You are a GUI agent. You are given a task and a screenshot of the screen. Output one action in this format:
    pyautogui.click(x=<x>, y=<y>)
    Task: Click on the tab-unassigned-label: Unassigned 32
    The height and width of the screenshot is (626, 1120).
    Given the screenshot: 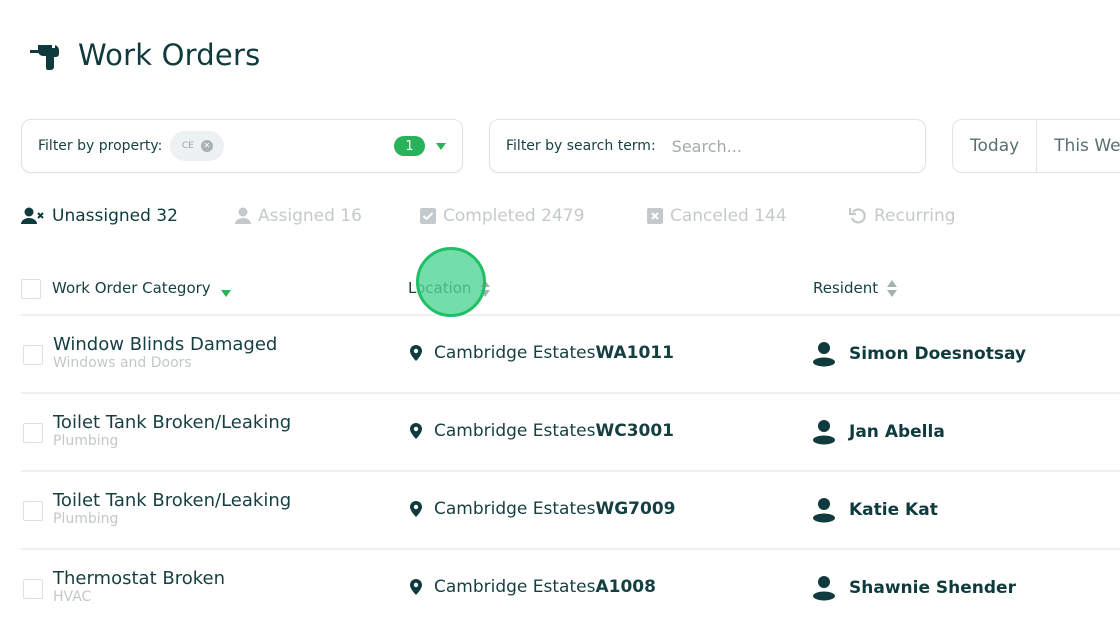 What is the action you would take?
    pyautogui.click(x=115, y=216)
    